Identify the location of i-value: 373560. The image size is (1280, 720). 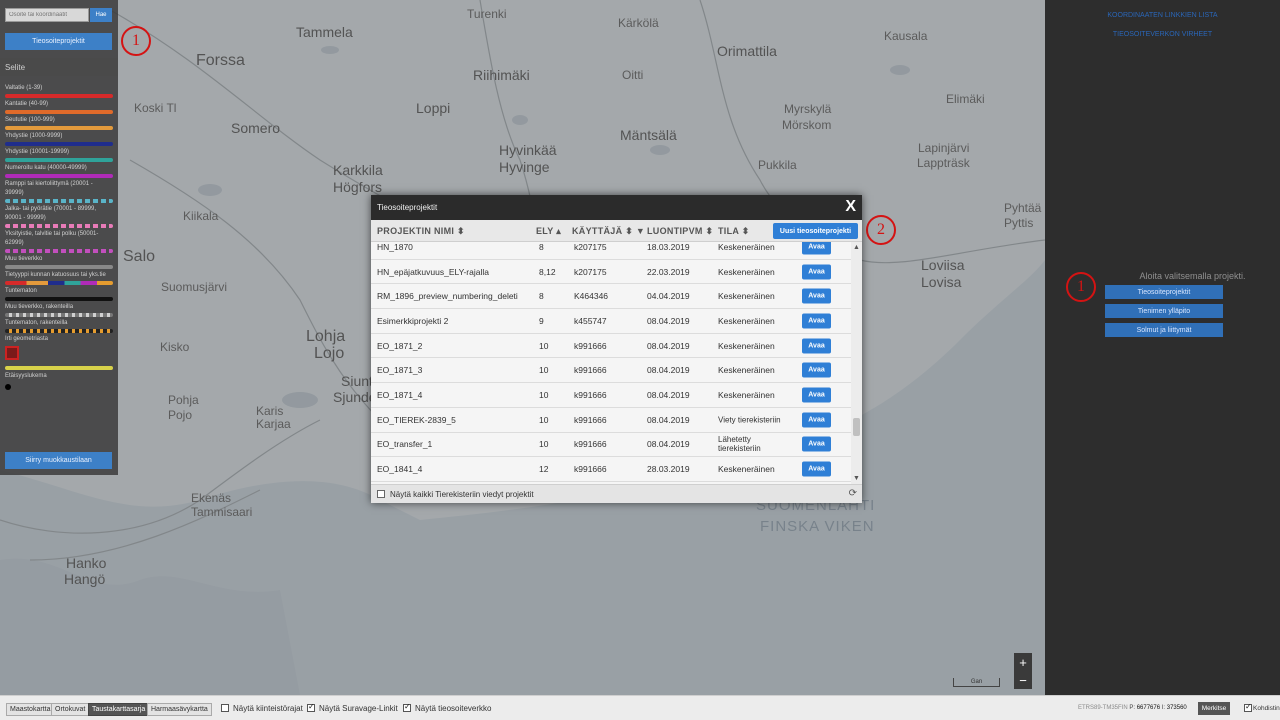
(1176, 708).